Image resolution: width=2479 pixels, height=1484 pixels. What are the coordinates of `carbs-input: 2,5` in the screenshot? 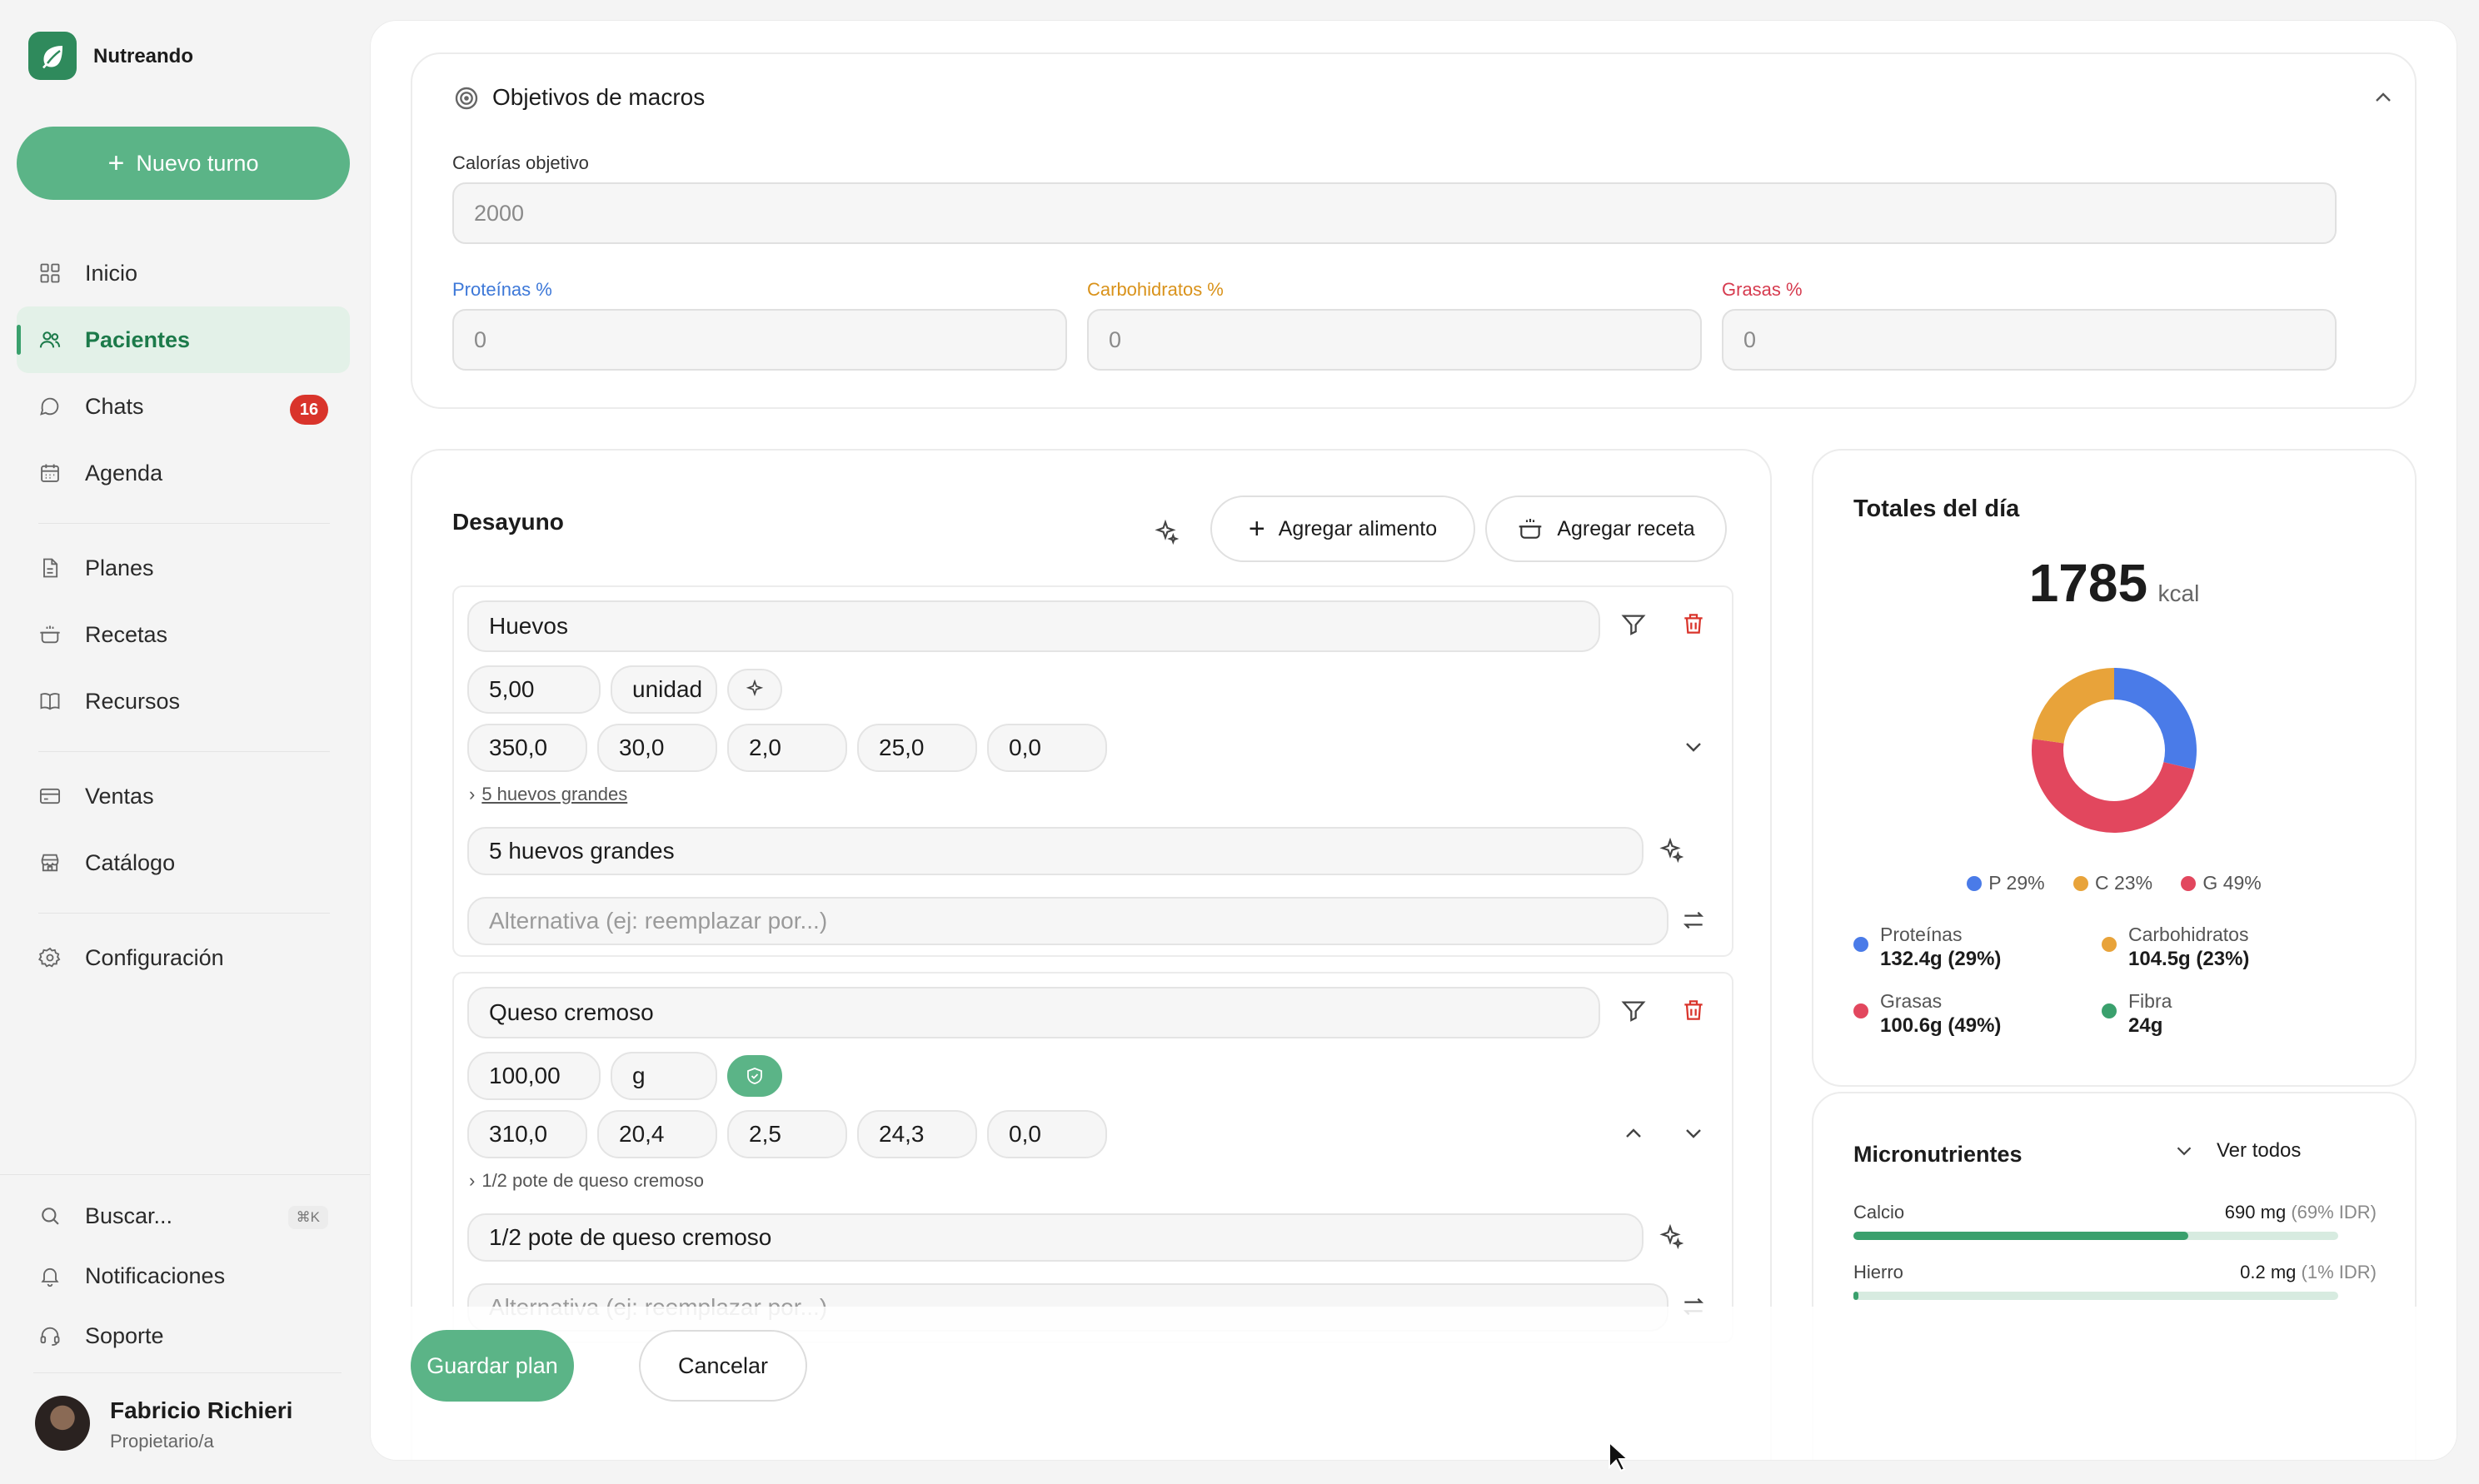 It's located at (787, 1134).